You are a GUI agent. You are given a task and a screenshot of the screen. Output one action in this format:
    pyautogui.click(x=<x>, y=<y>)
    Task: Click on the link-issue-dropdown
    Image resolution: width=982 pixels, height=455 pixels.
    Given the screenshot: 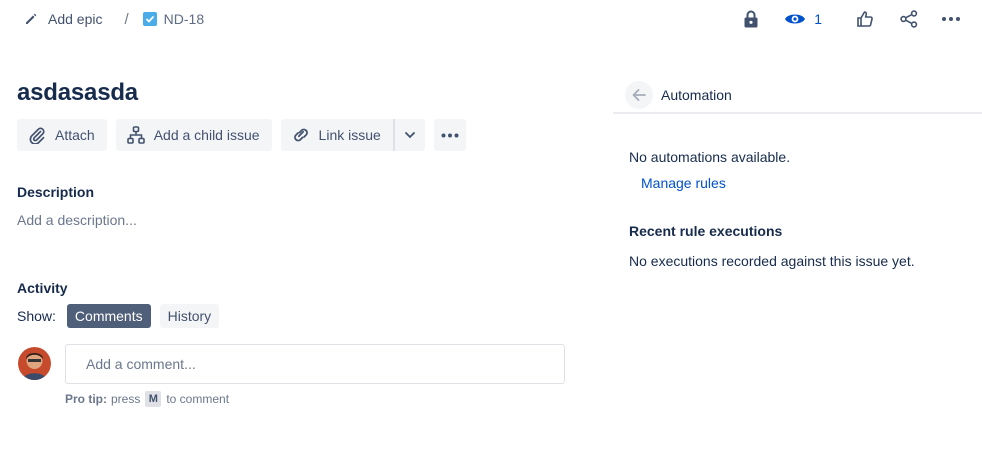 What is the action you would take?
    pyautogui.click(x=408, y=135)
    